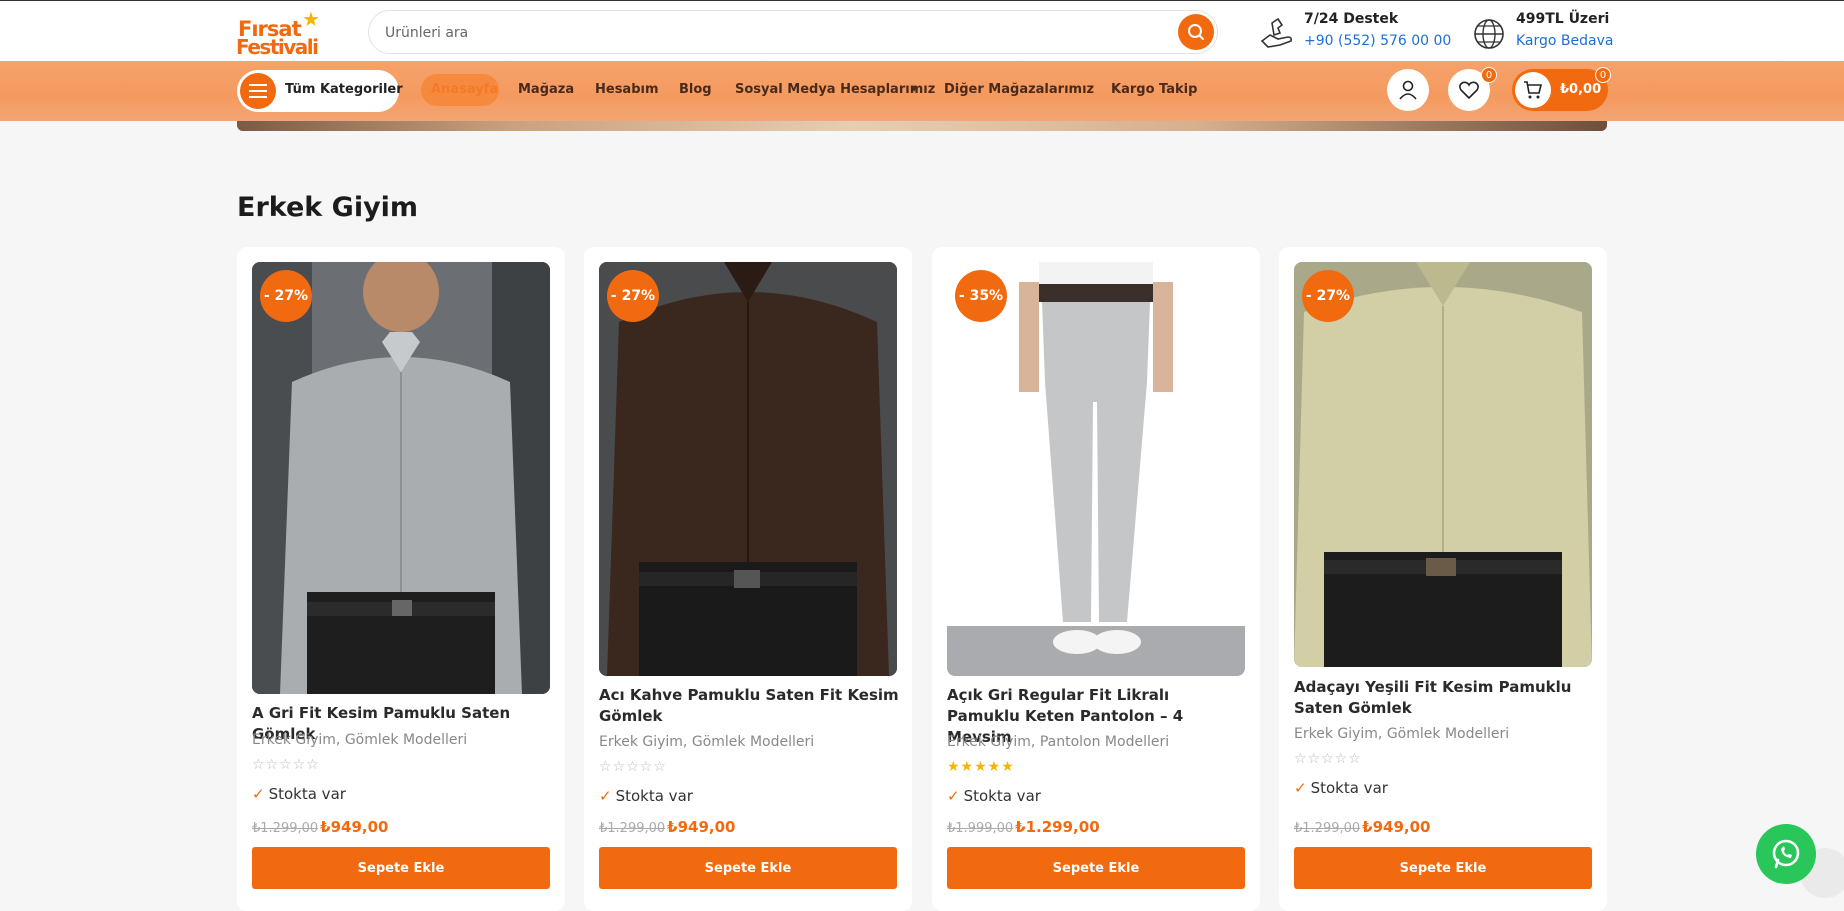 The image size is (1844, 911). I want to click on gray-shirt-photo, so click(401, 478).